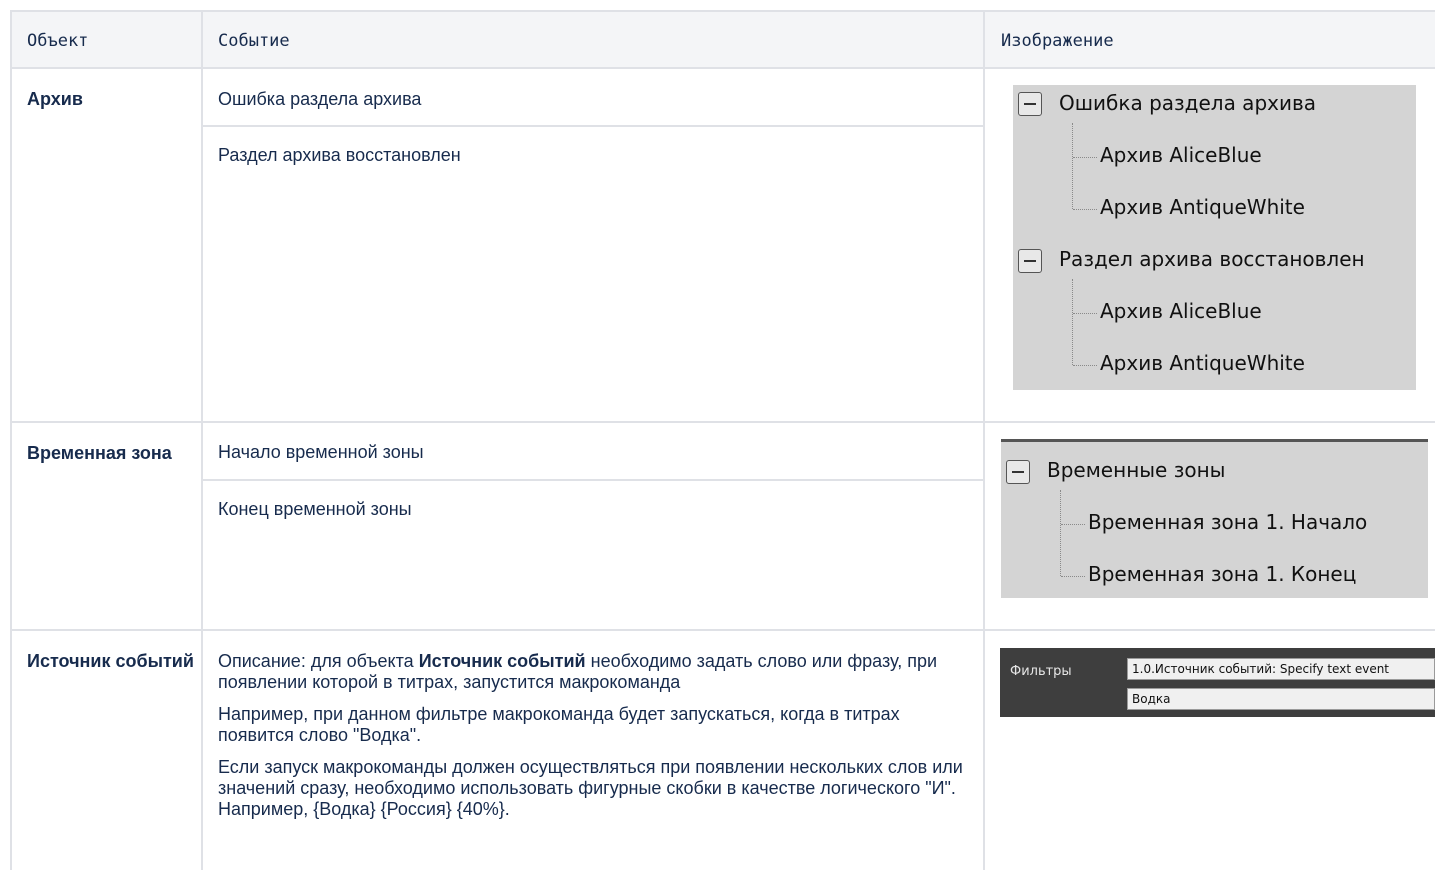 This screenshot has width=1435, height=870. What do you see at coordinates (1041, 671) in the screenshot?
I see `filter-label: Фильтры` at bounding box center [1041, 671].